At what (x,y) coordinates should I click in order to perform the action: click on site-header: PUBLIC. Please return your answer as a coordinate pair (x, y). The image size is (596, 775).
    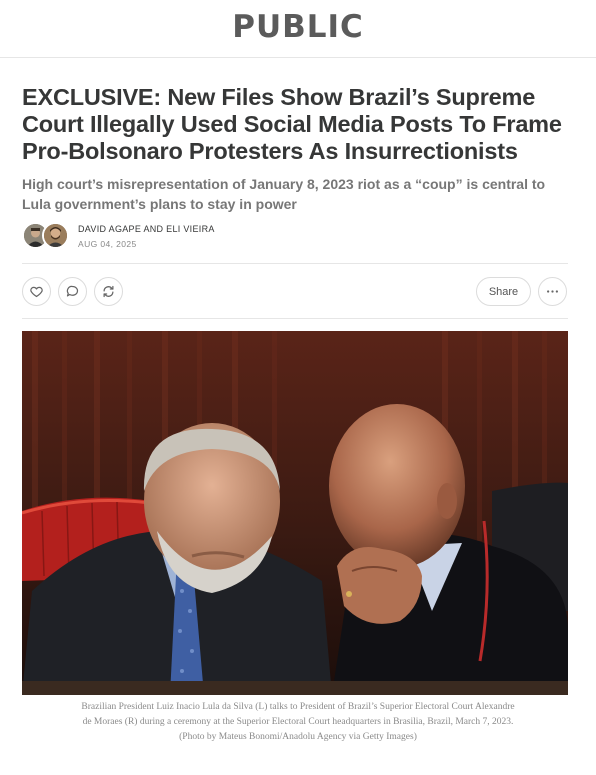
    Looking at the image, I should click on (298, 29).